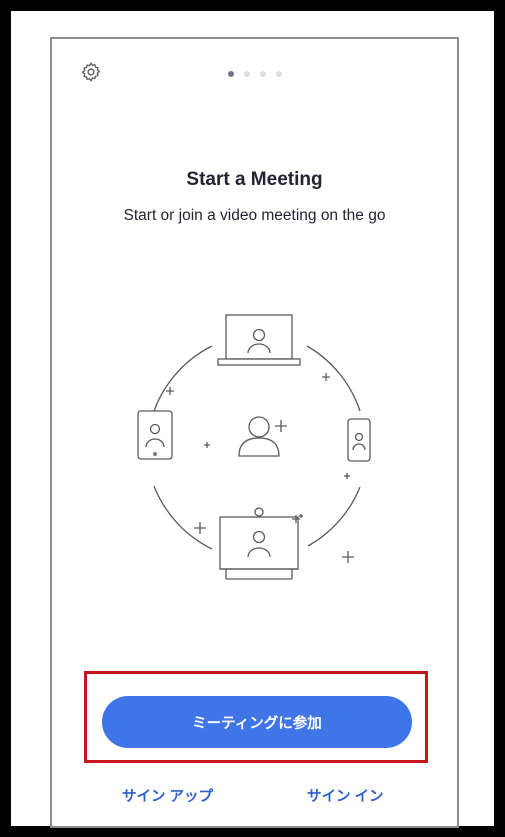 The height and width of the screenshot is (837, 505). I want to click on devices-around-person-icon, so click(254, 447).